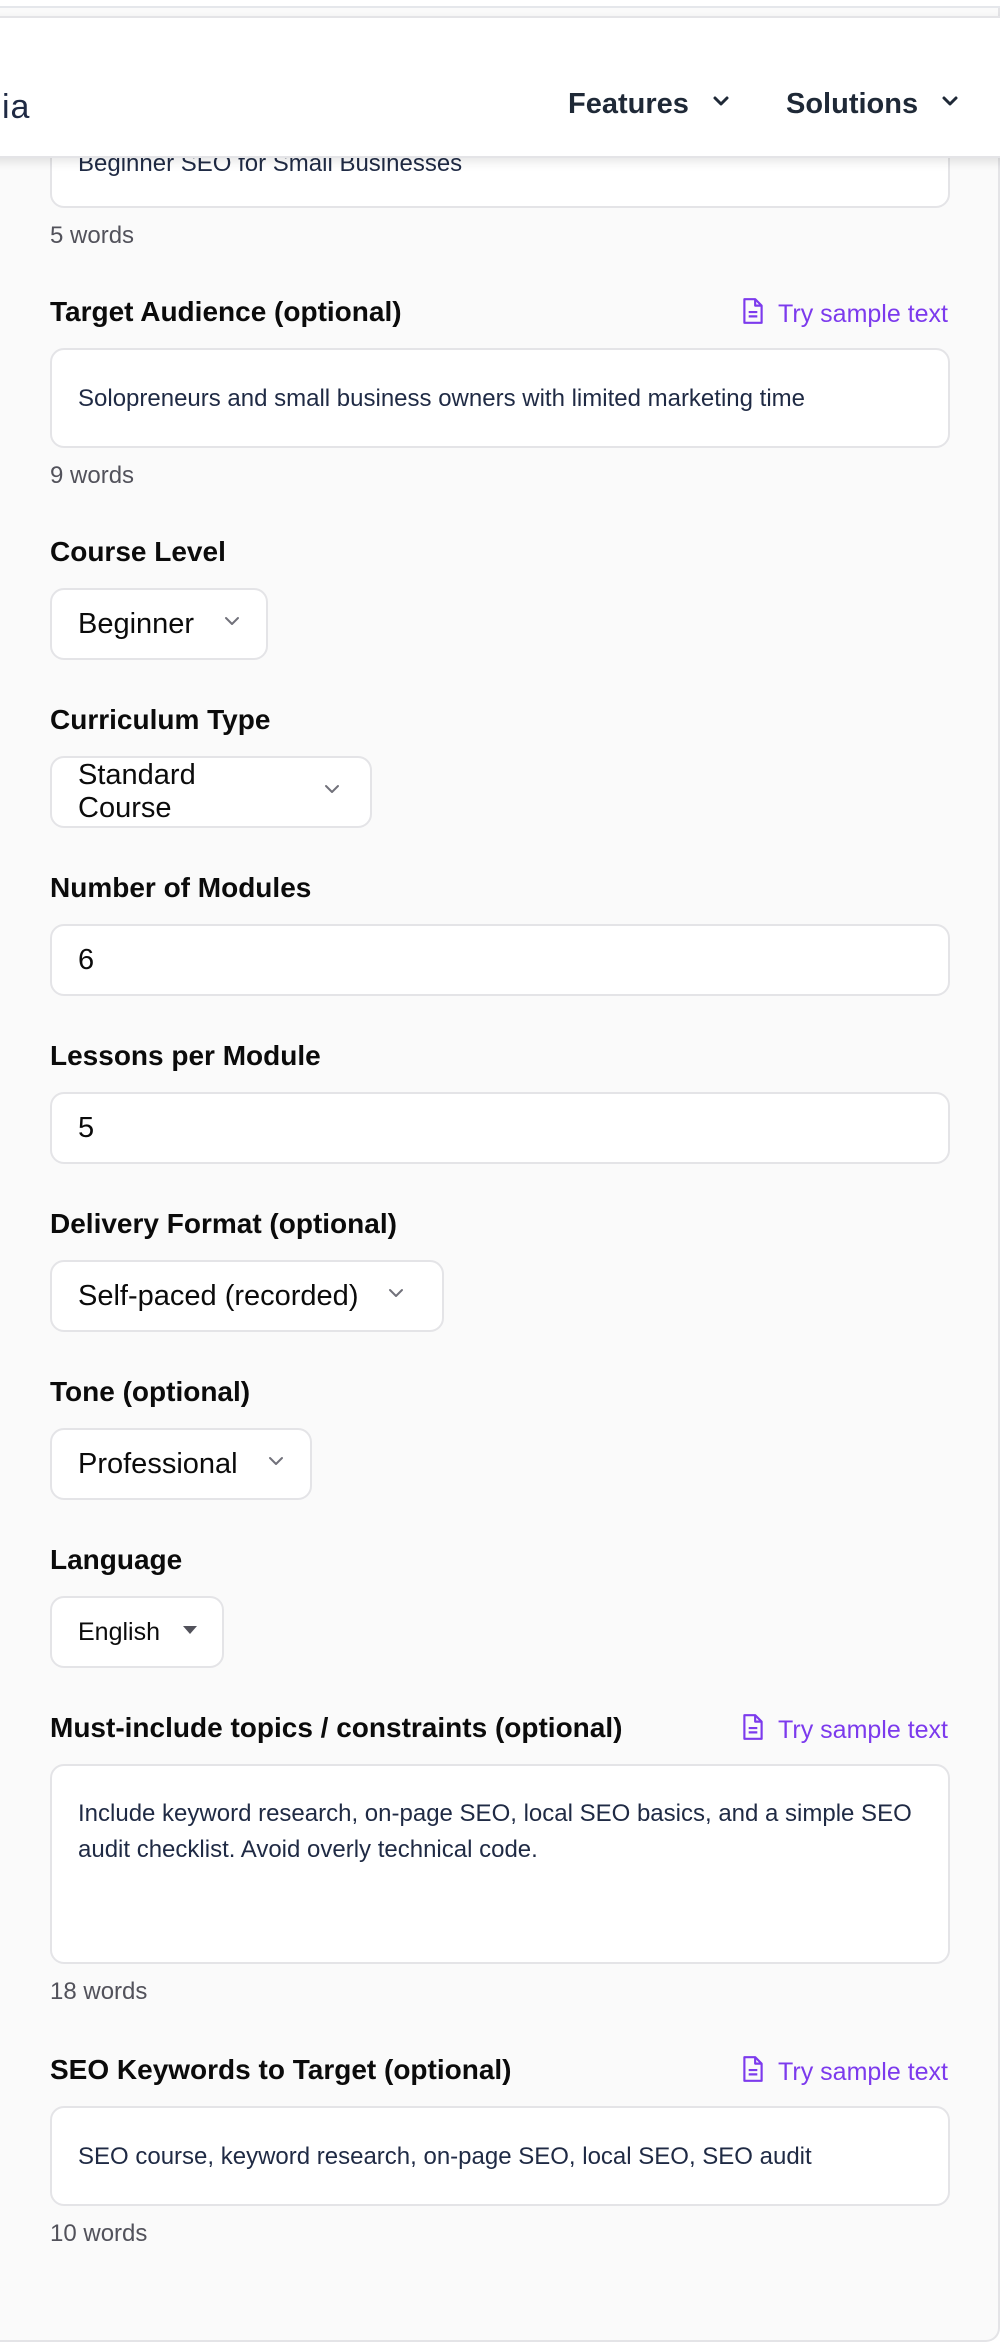  I want to click on nav-item-label: Features, so click(628, 104).